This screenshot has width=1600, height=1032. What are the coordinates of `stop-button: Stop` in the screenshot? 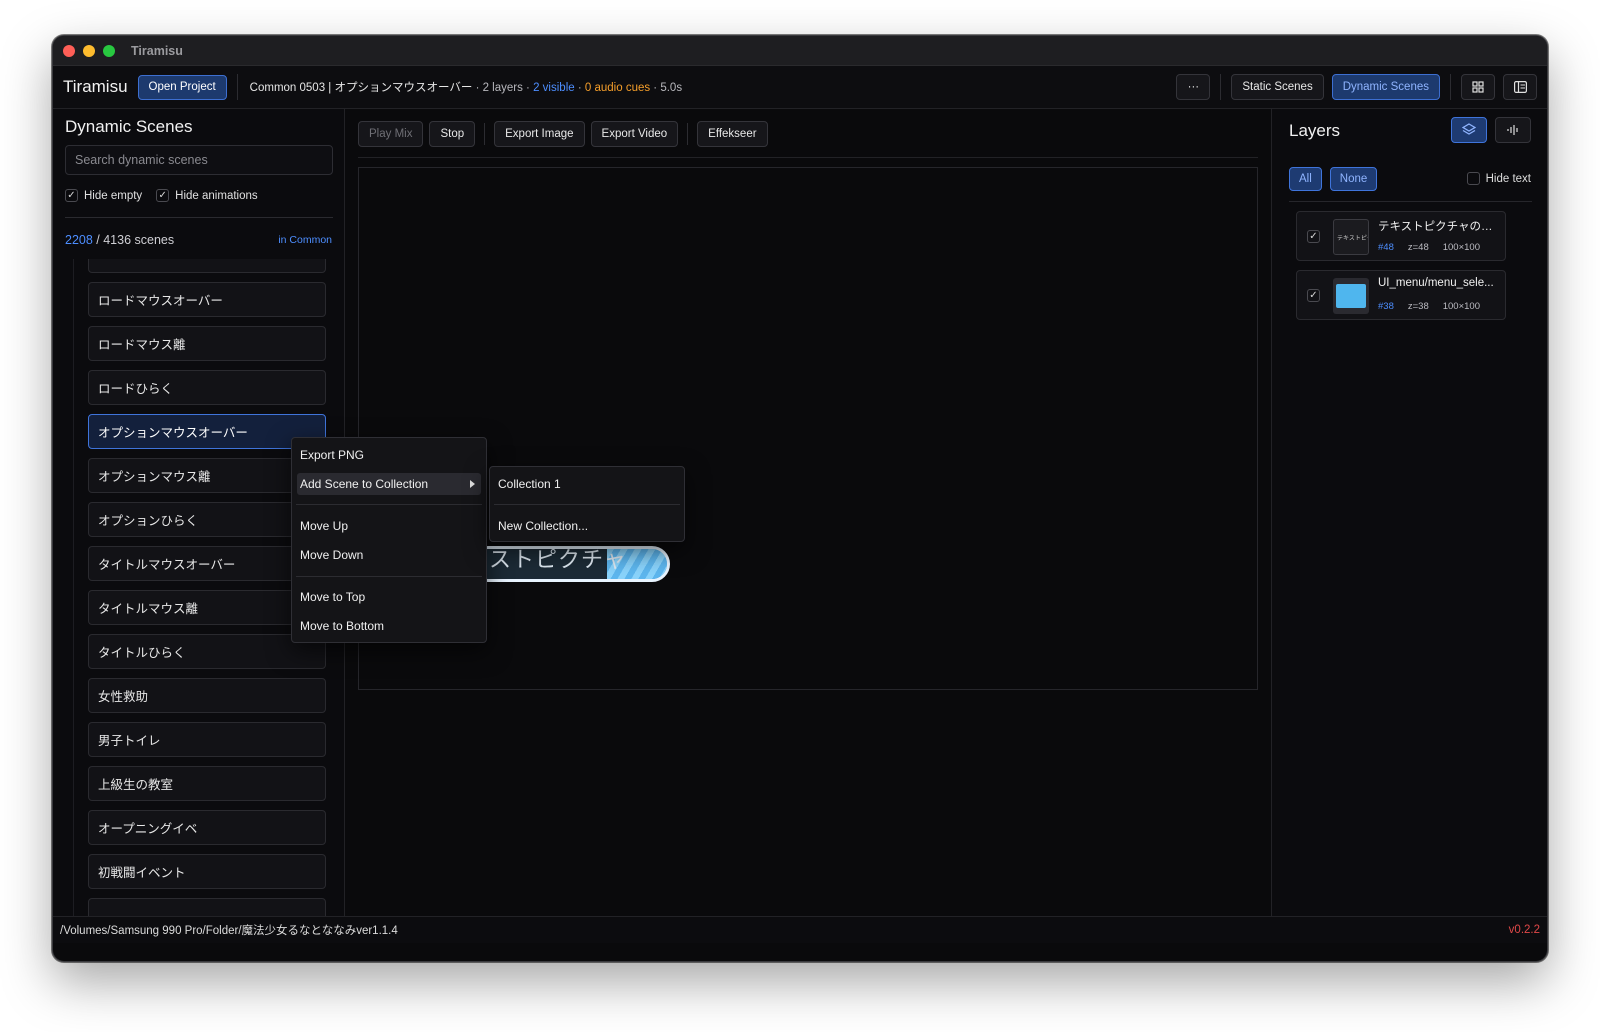 It's located at (452, 134).